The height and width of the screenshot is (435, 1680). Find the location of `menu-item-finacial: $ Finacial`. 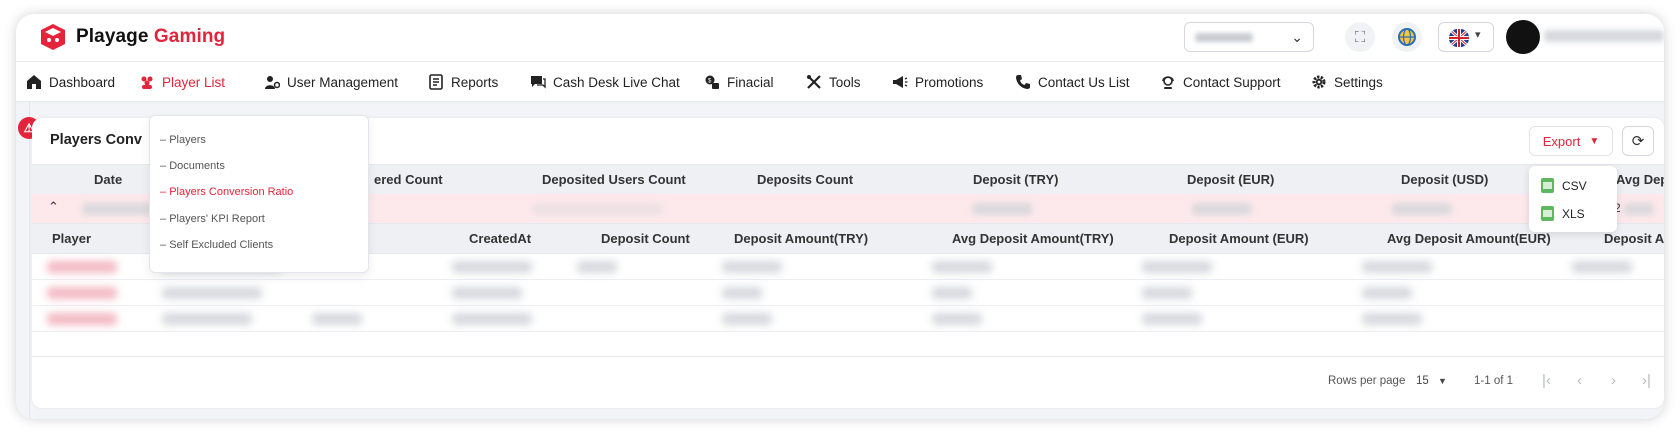

menu-item-finacial: $ Finacial is located at coordinates (739, 82).